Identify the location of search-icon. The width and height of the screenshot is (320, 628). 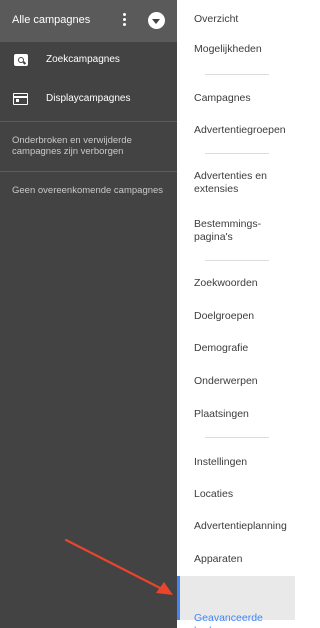
(21, 60).